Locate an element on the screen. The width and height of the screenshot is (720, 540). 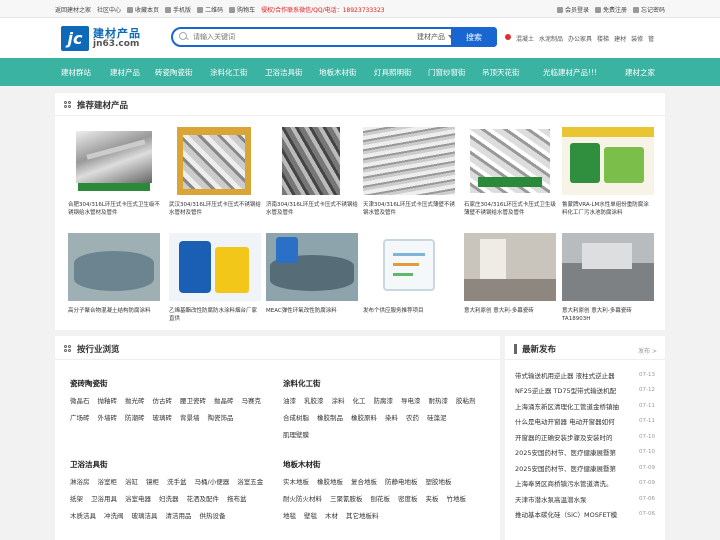
nav-item-home: 建材之家 is located at coordinates (640, 72).